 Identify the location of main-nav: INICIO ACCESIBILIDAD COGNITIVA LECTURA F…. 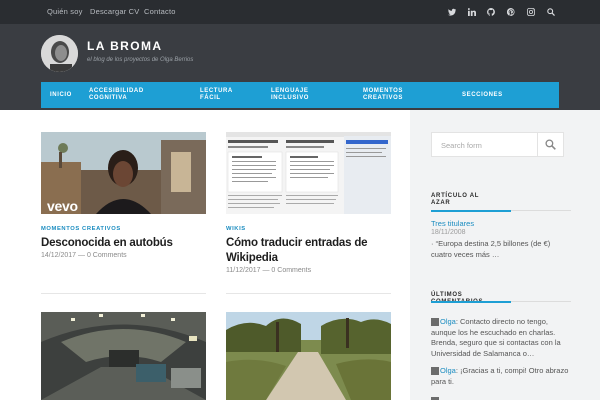
(300, 95).